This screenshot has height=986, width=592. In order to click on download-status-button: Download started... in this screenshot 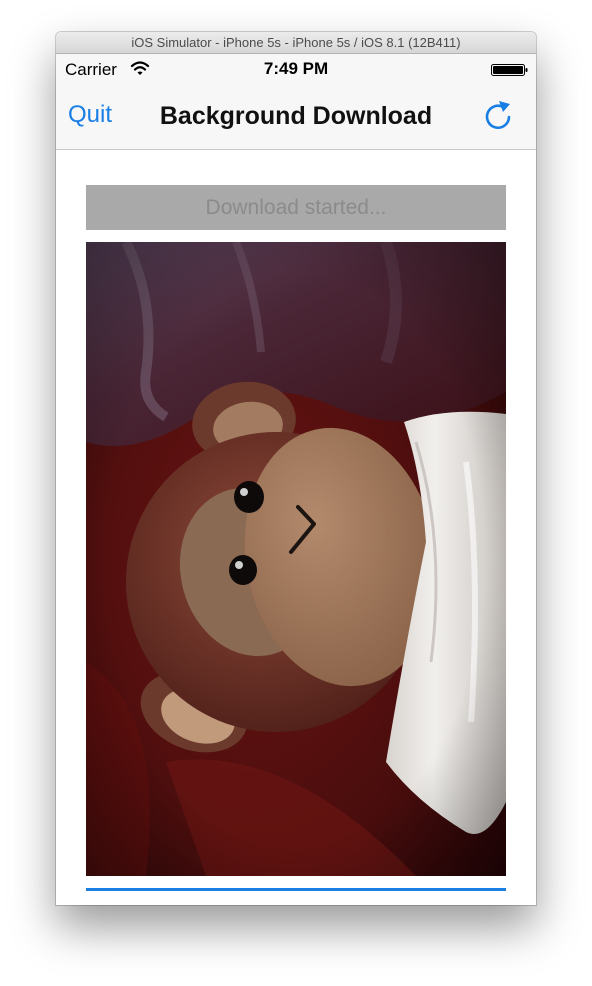, I will do `click(296, 207)`.